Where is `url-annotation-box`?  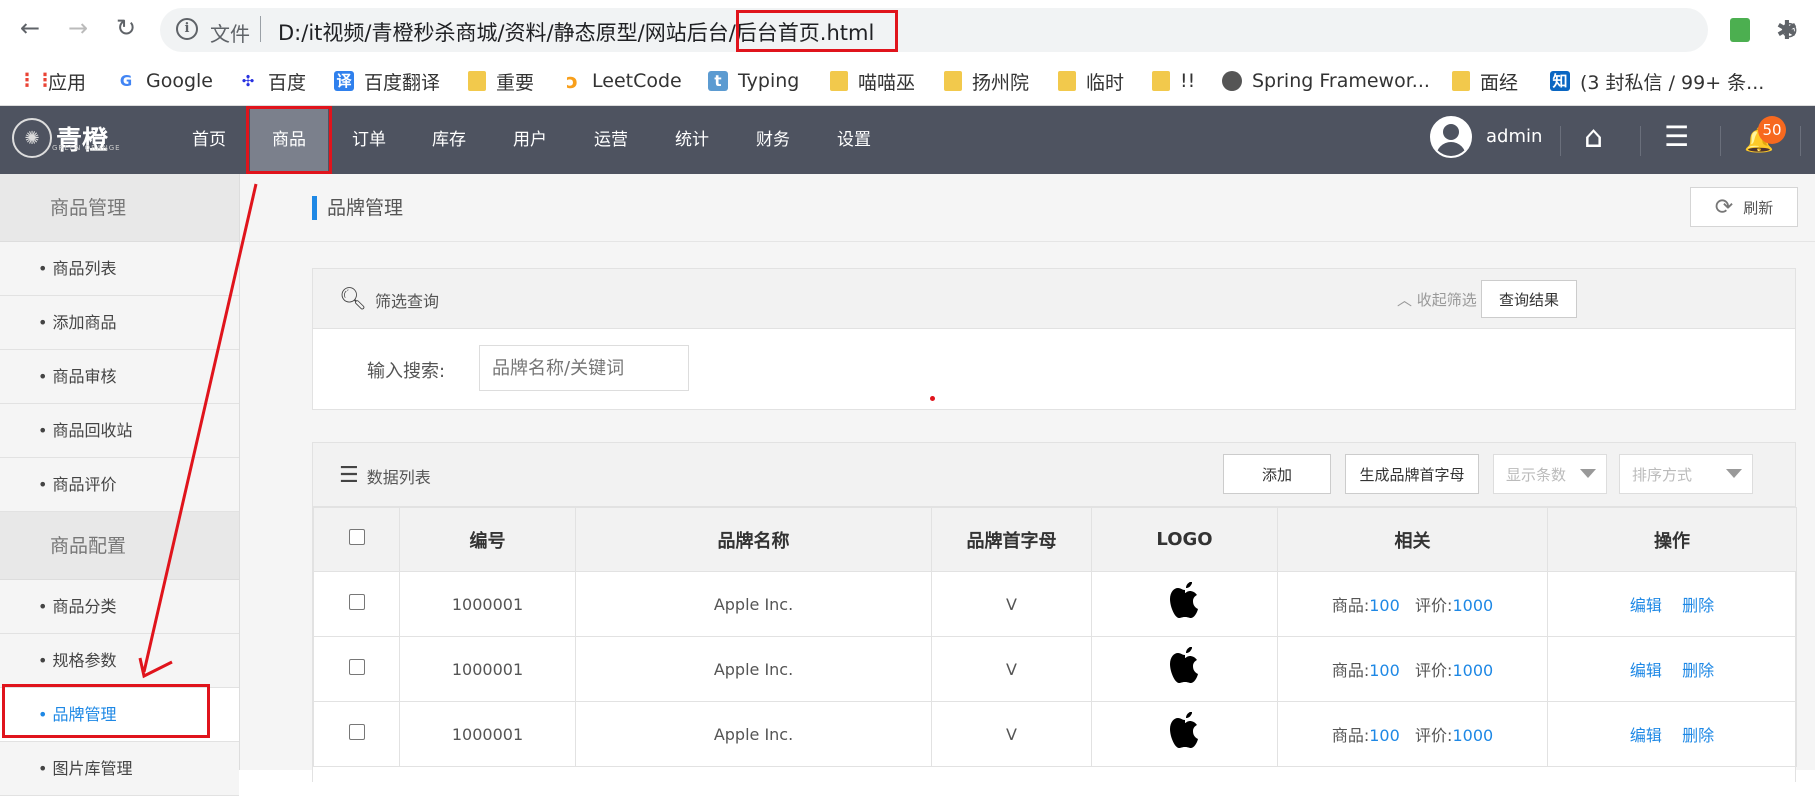 url-annotation-box is located at coordinates (817, 31).